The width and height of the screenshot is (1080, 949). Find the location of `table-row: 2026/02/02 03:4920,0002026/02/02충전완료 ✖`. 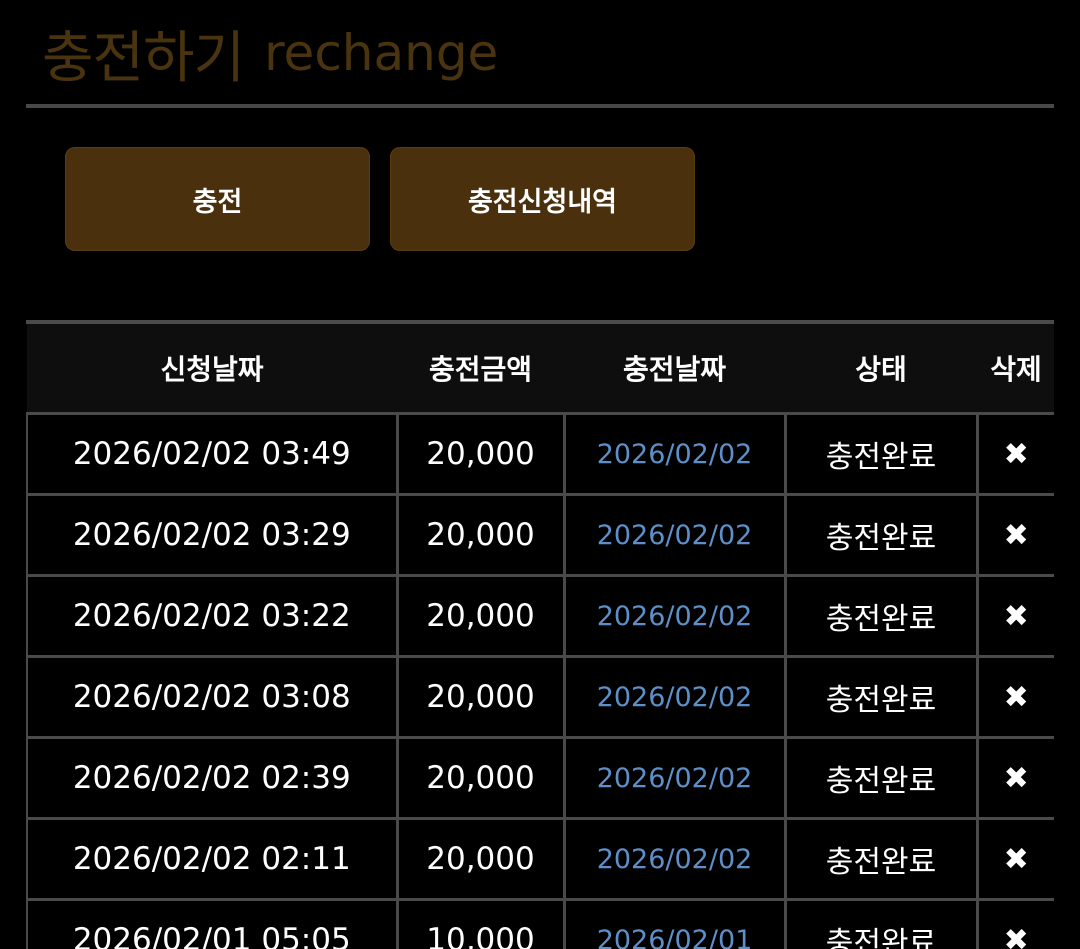

table-row: 2026/02/02 03:4920,0002026/02/02충전완료 ✖ is located at coordinates (540, 454).